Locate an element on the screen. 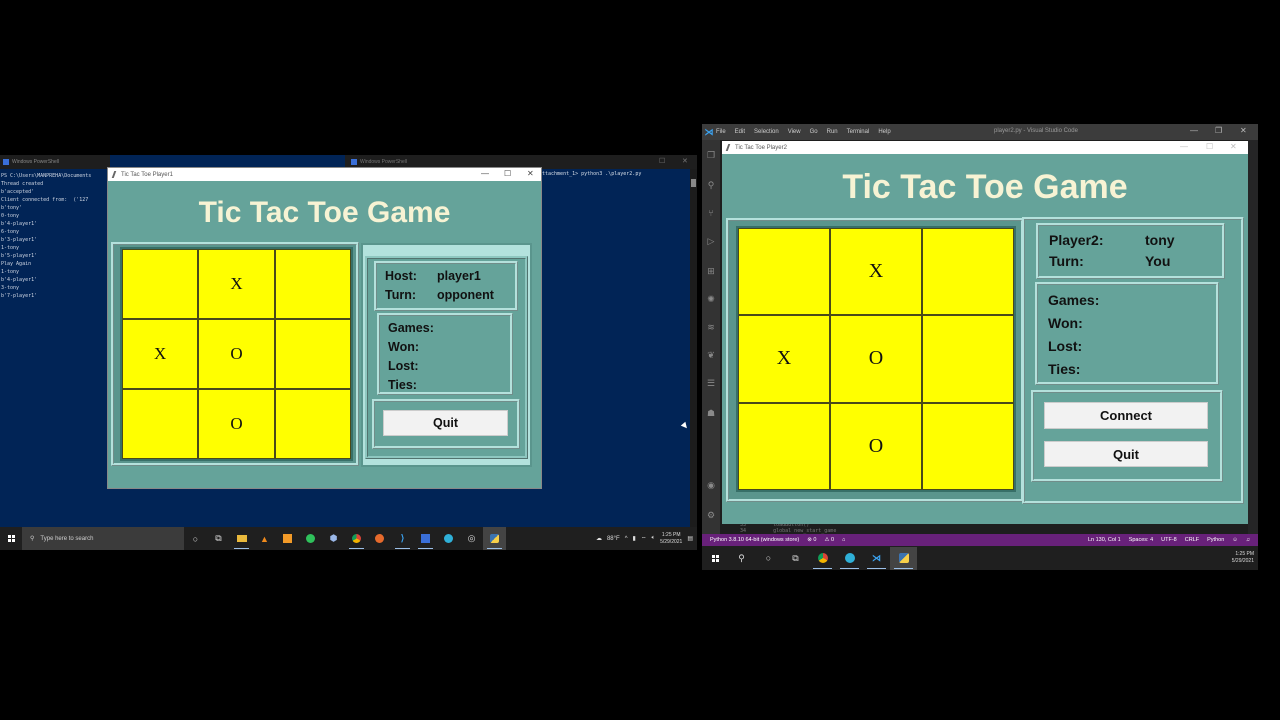  network-icon: ⌔ is located at coordinates (644, 539).